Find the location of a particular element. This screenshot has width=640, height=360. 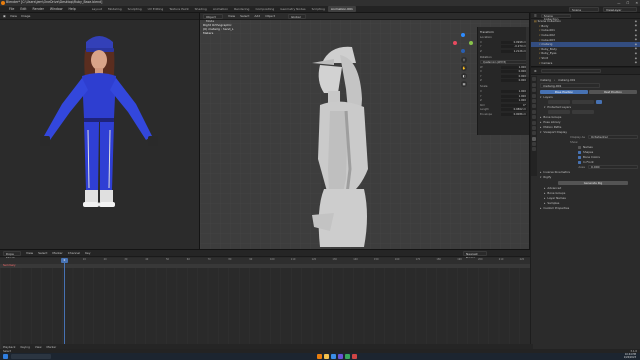

location-field: 0.0998 m is located at coordinates (514, 42).